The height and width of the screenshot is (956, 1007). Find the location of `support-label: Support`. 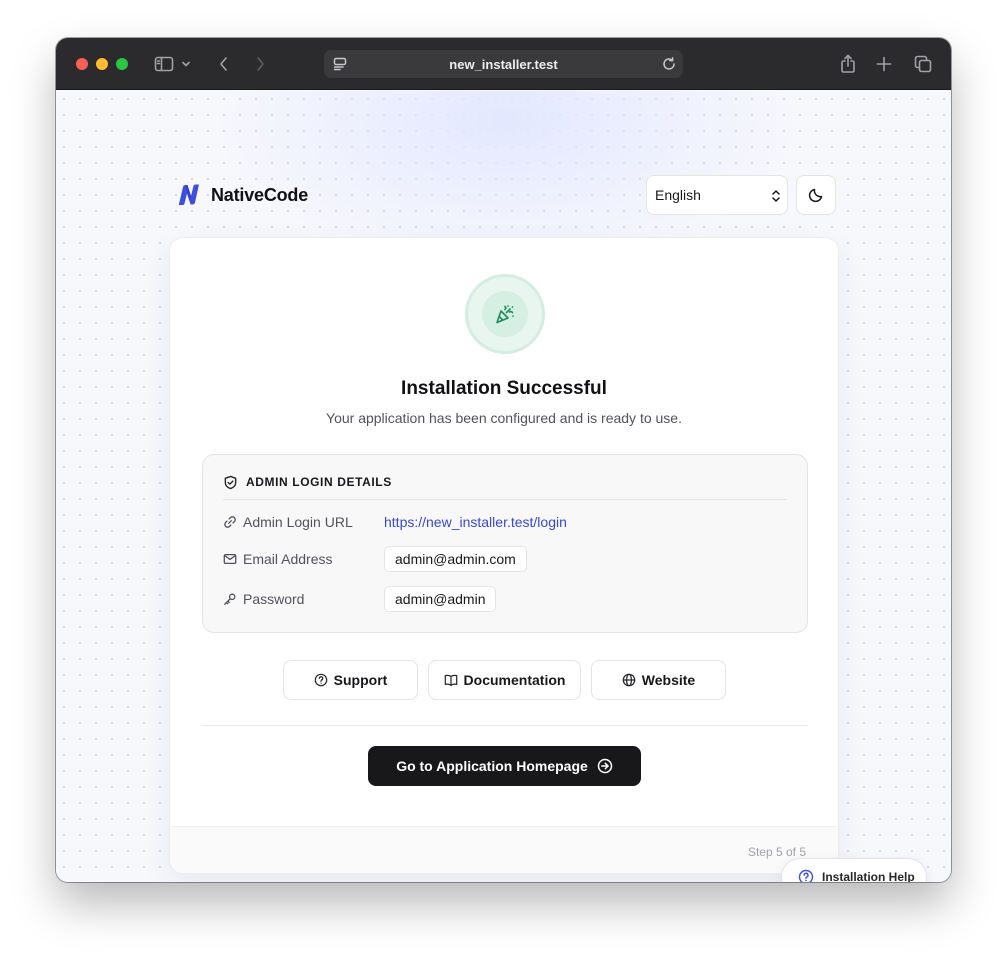

support-label: Support is located at coordinates (360, 680).